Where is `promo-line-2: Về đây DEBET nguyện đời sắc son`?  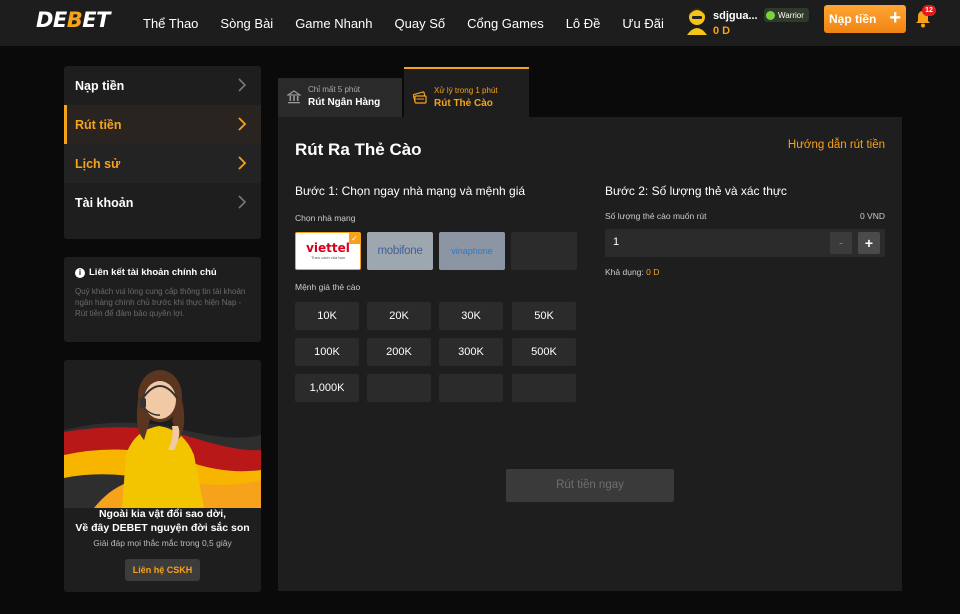
promo-line-2: Về đây DEBET nguyện đời sắc son is located at coordinates (162, 528).